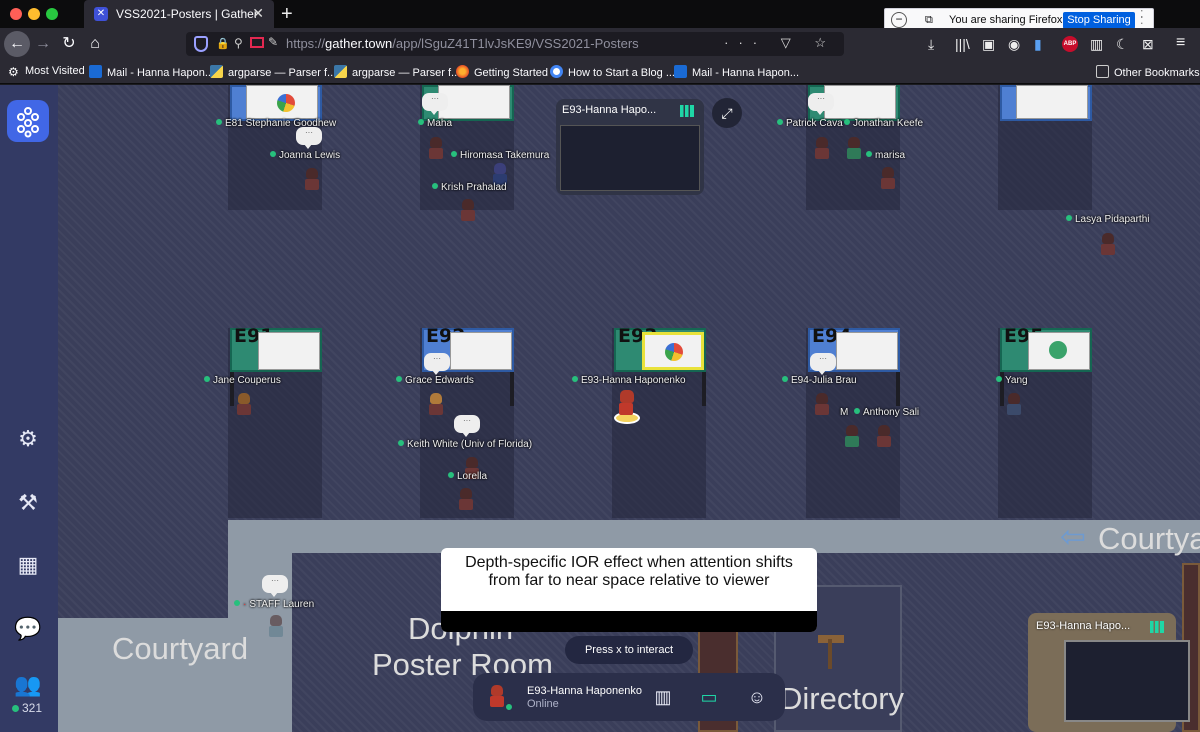 This screenshot has width=1200, height=732. What do you see at coordinates (43, 44) in the screenshot?
I see `forward-button: →` at bounding box center [43, 44].